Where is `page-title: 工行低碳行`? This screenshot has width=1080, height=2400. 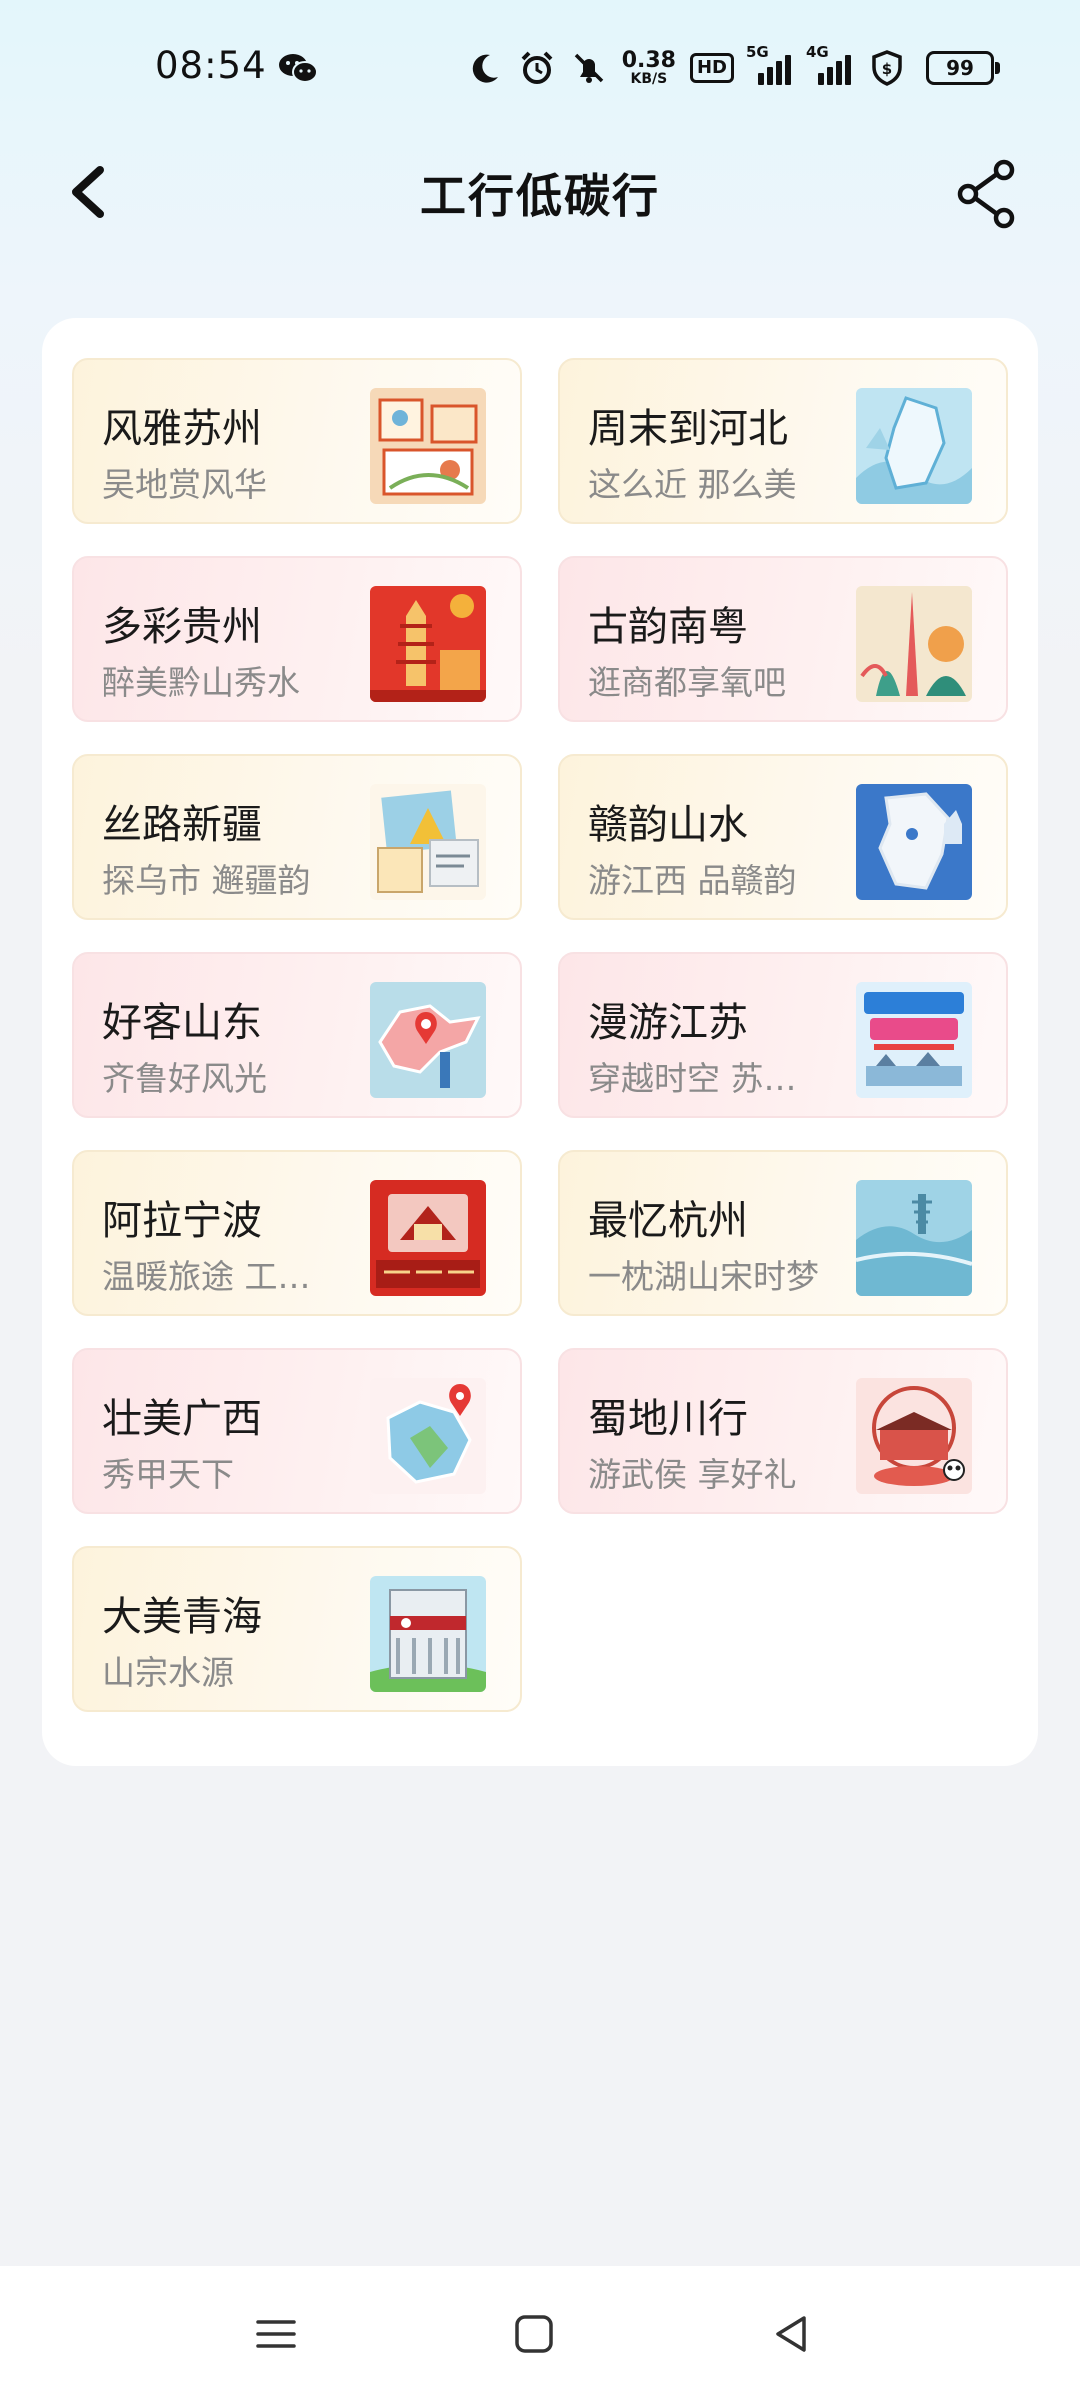 page-title: 工行低碳行 is located at coordinates (540, 196).